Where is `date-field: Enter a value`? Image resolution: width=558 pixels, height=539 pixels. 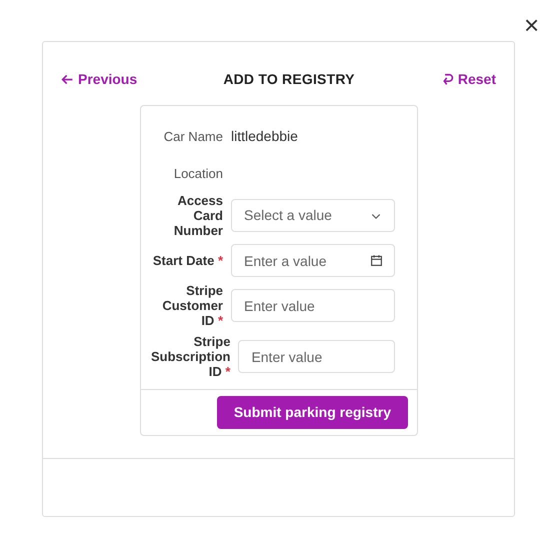 date-field: Enter a value is located at coordinates (313, 260).